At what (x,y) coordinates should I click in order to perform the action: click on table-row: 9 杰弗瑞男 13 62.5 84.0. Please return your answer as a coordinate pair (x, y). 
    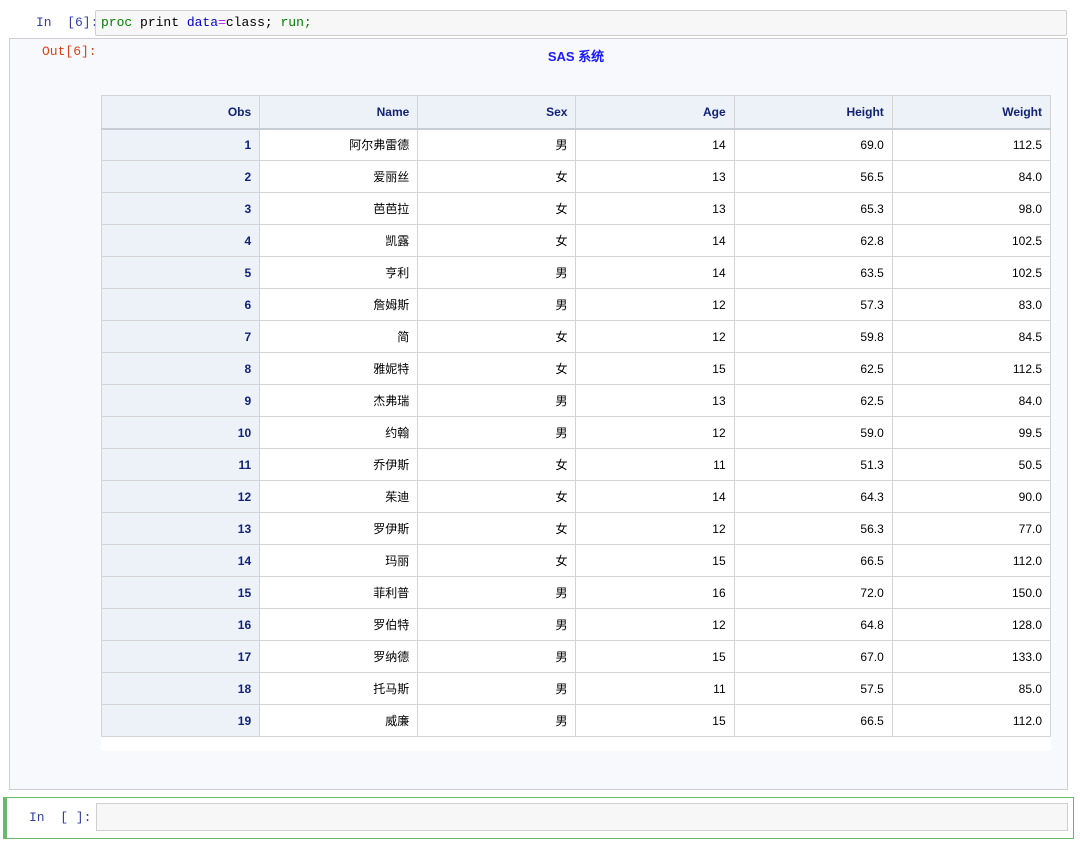
    Looking at the image, I should click on (576, 400).